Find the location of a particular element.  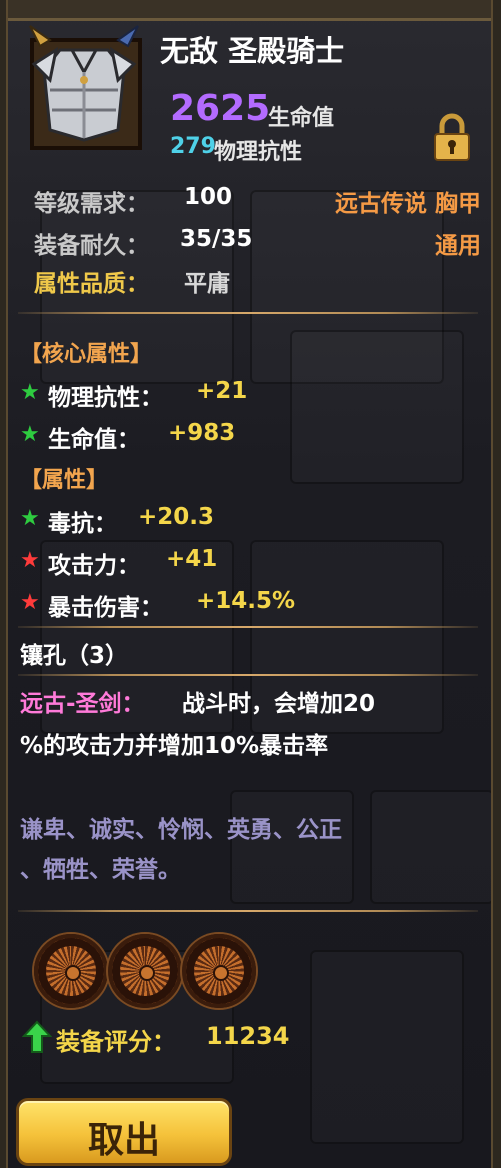

core-stat-value: +983 is located at coordinates (202, 433).